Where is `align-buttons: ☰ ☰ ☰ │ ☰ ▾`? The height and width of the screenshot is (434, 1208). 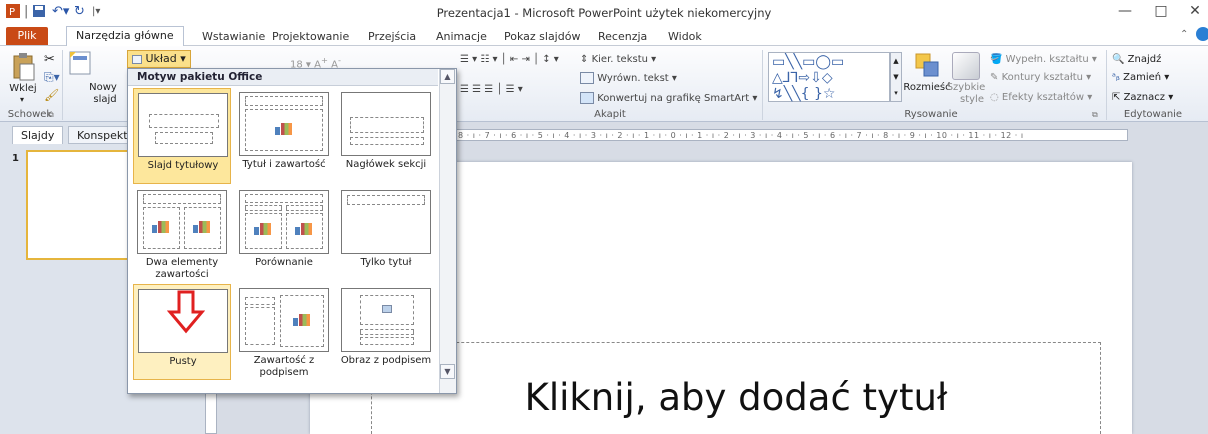
align-buttons: ☰ ☰ ☰ │ ☰ ▾ is located at coordinates (491, 89).